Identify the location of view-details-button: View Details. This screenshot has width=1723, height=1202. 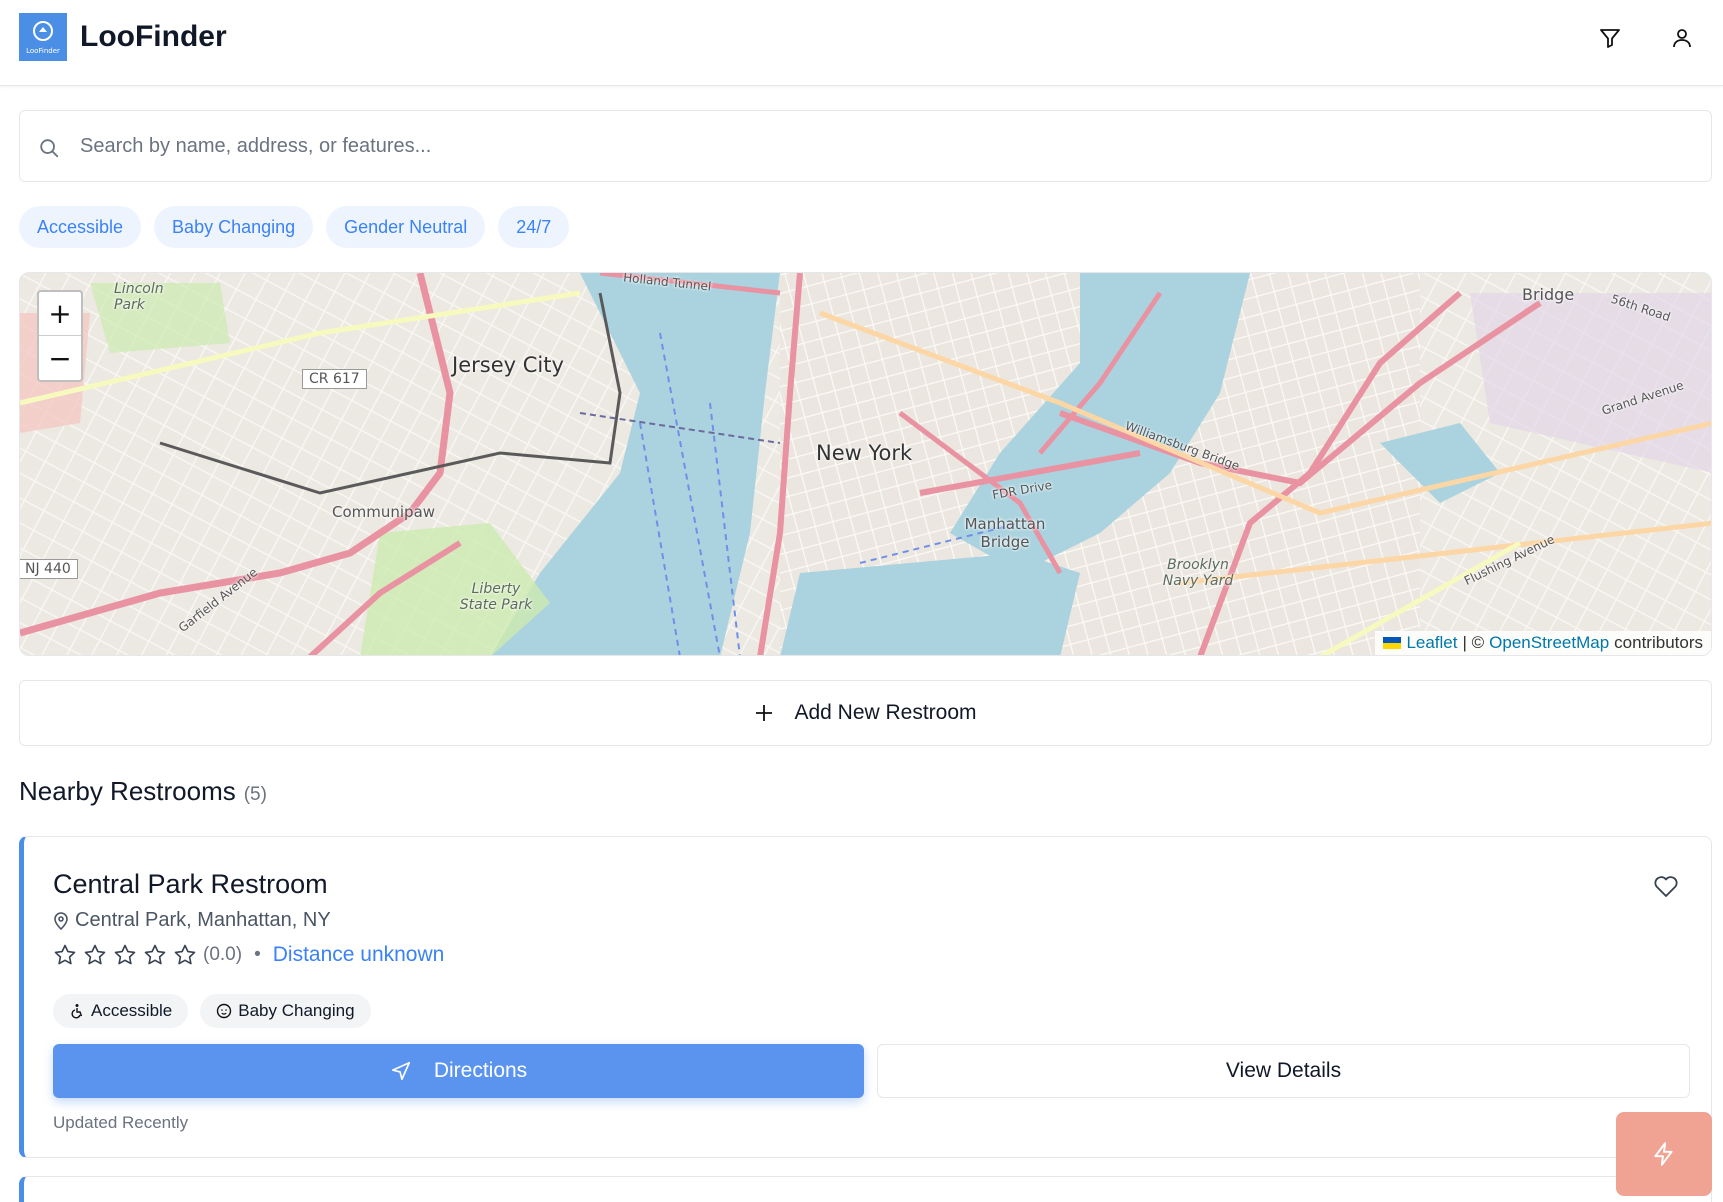
(1283, 1071).